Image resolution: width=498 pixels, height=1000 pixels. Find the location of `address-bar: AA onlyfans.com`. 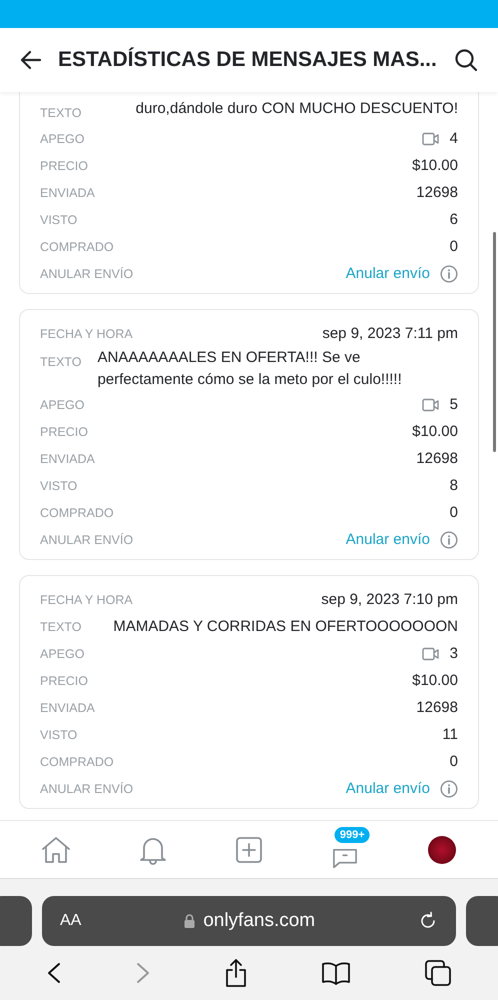

address-bar: AA onlyfans.com is located at coordinates (249, 921).